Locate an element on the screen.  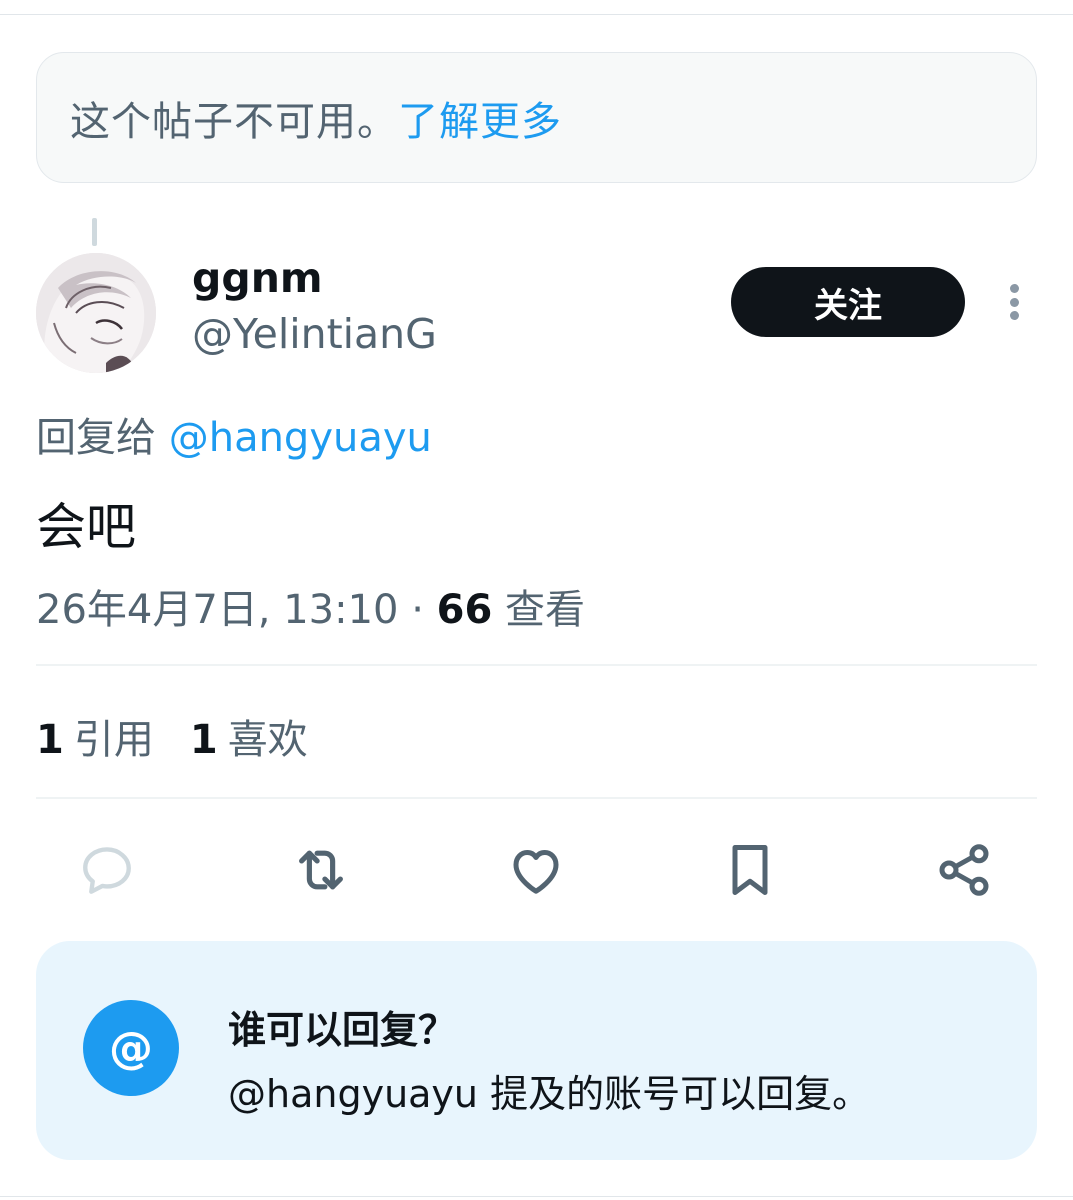
views-label: 查看 is located at coordinates (539, 610).